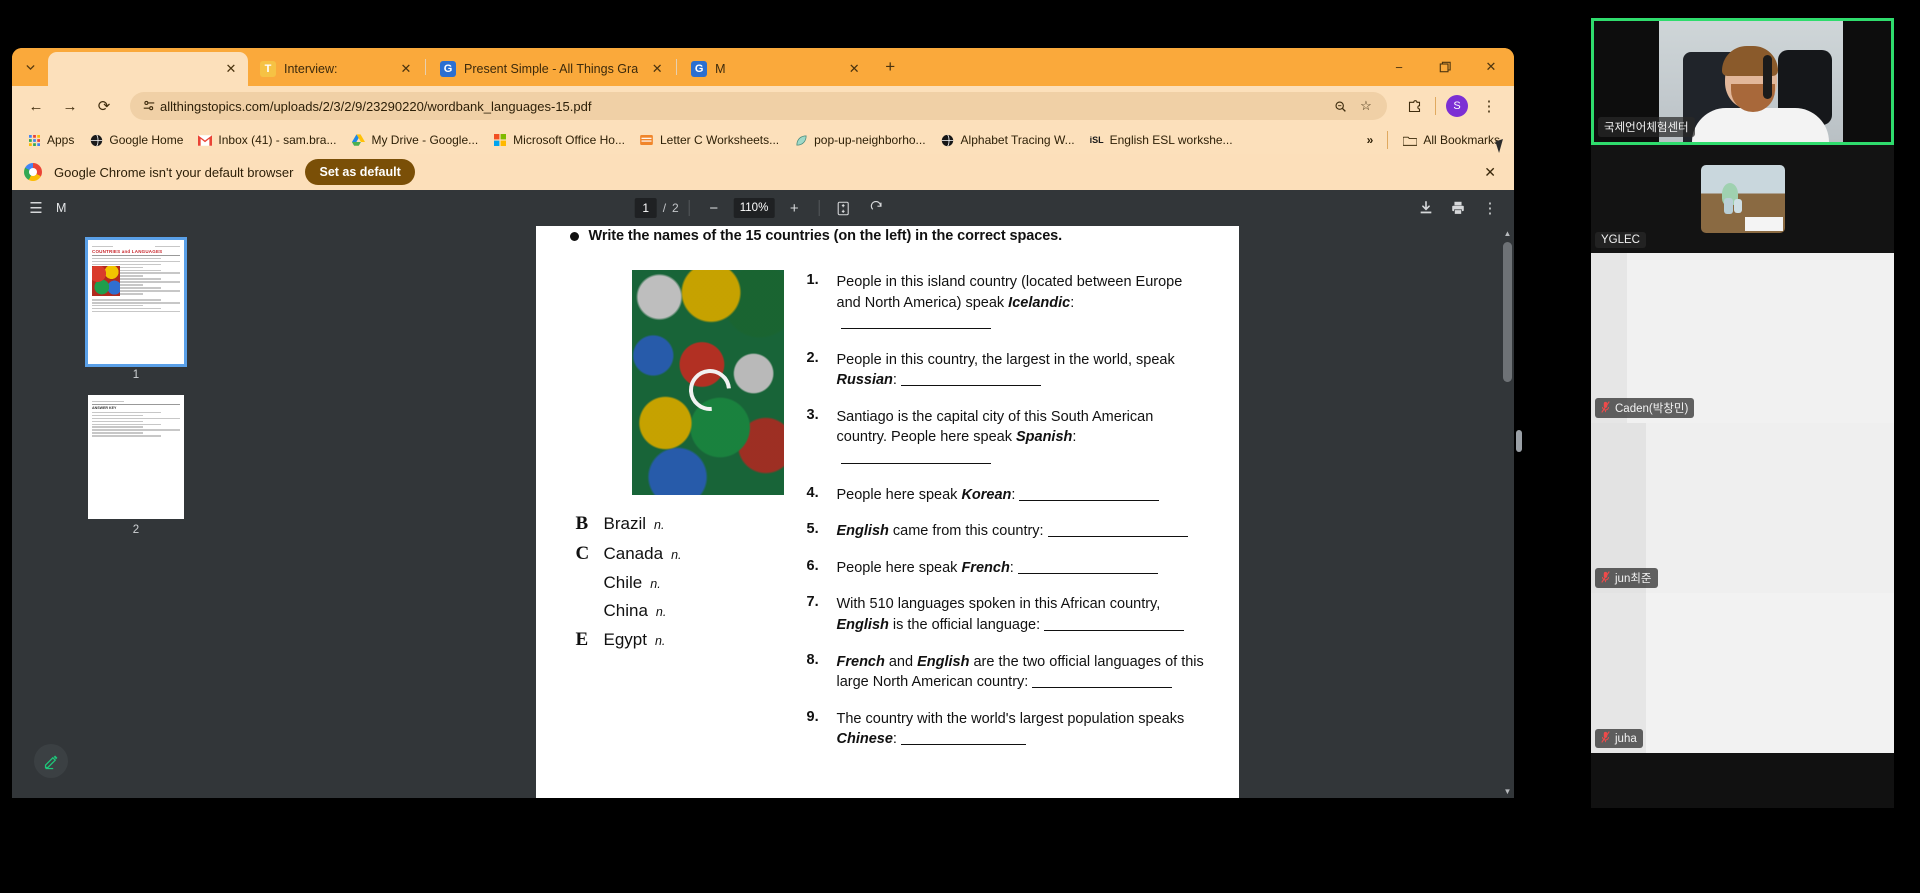  I want to click on maximize-button, so click(1445, 67).